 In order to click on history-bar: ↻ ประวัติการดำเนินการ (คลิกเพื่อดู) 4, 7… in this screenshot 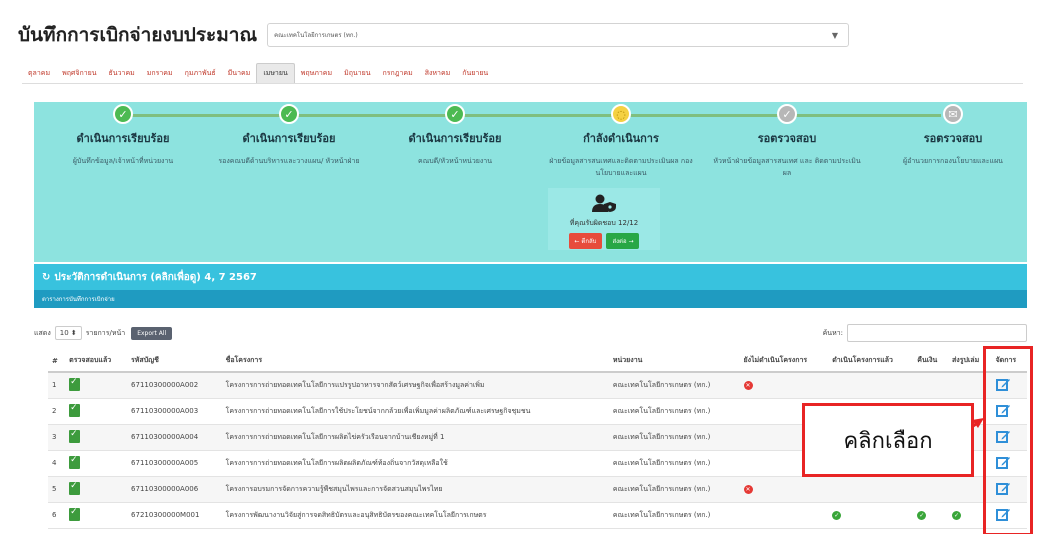, I will do `click(530, 277)`.